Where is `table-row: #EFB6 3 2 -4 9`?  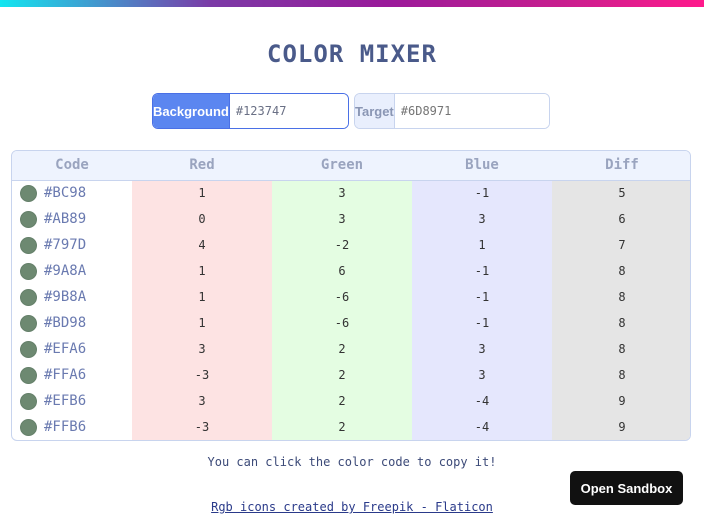 table-row: #EFB6 3 2 -4 9 is located at coordinates (351, 401).